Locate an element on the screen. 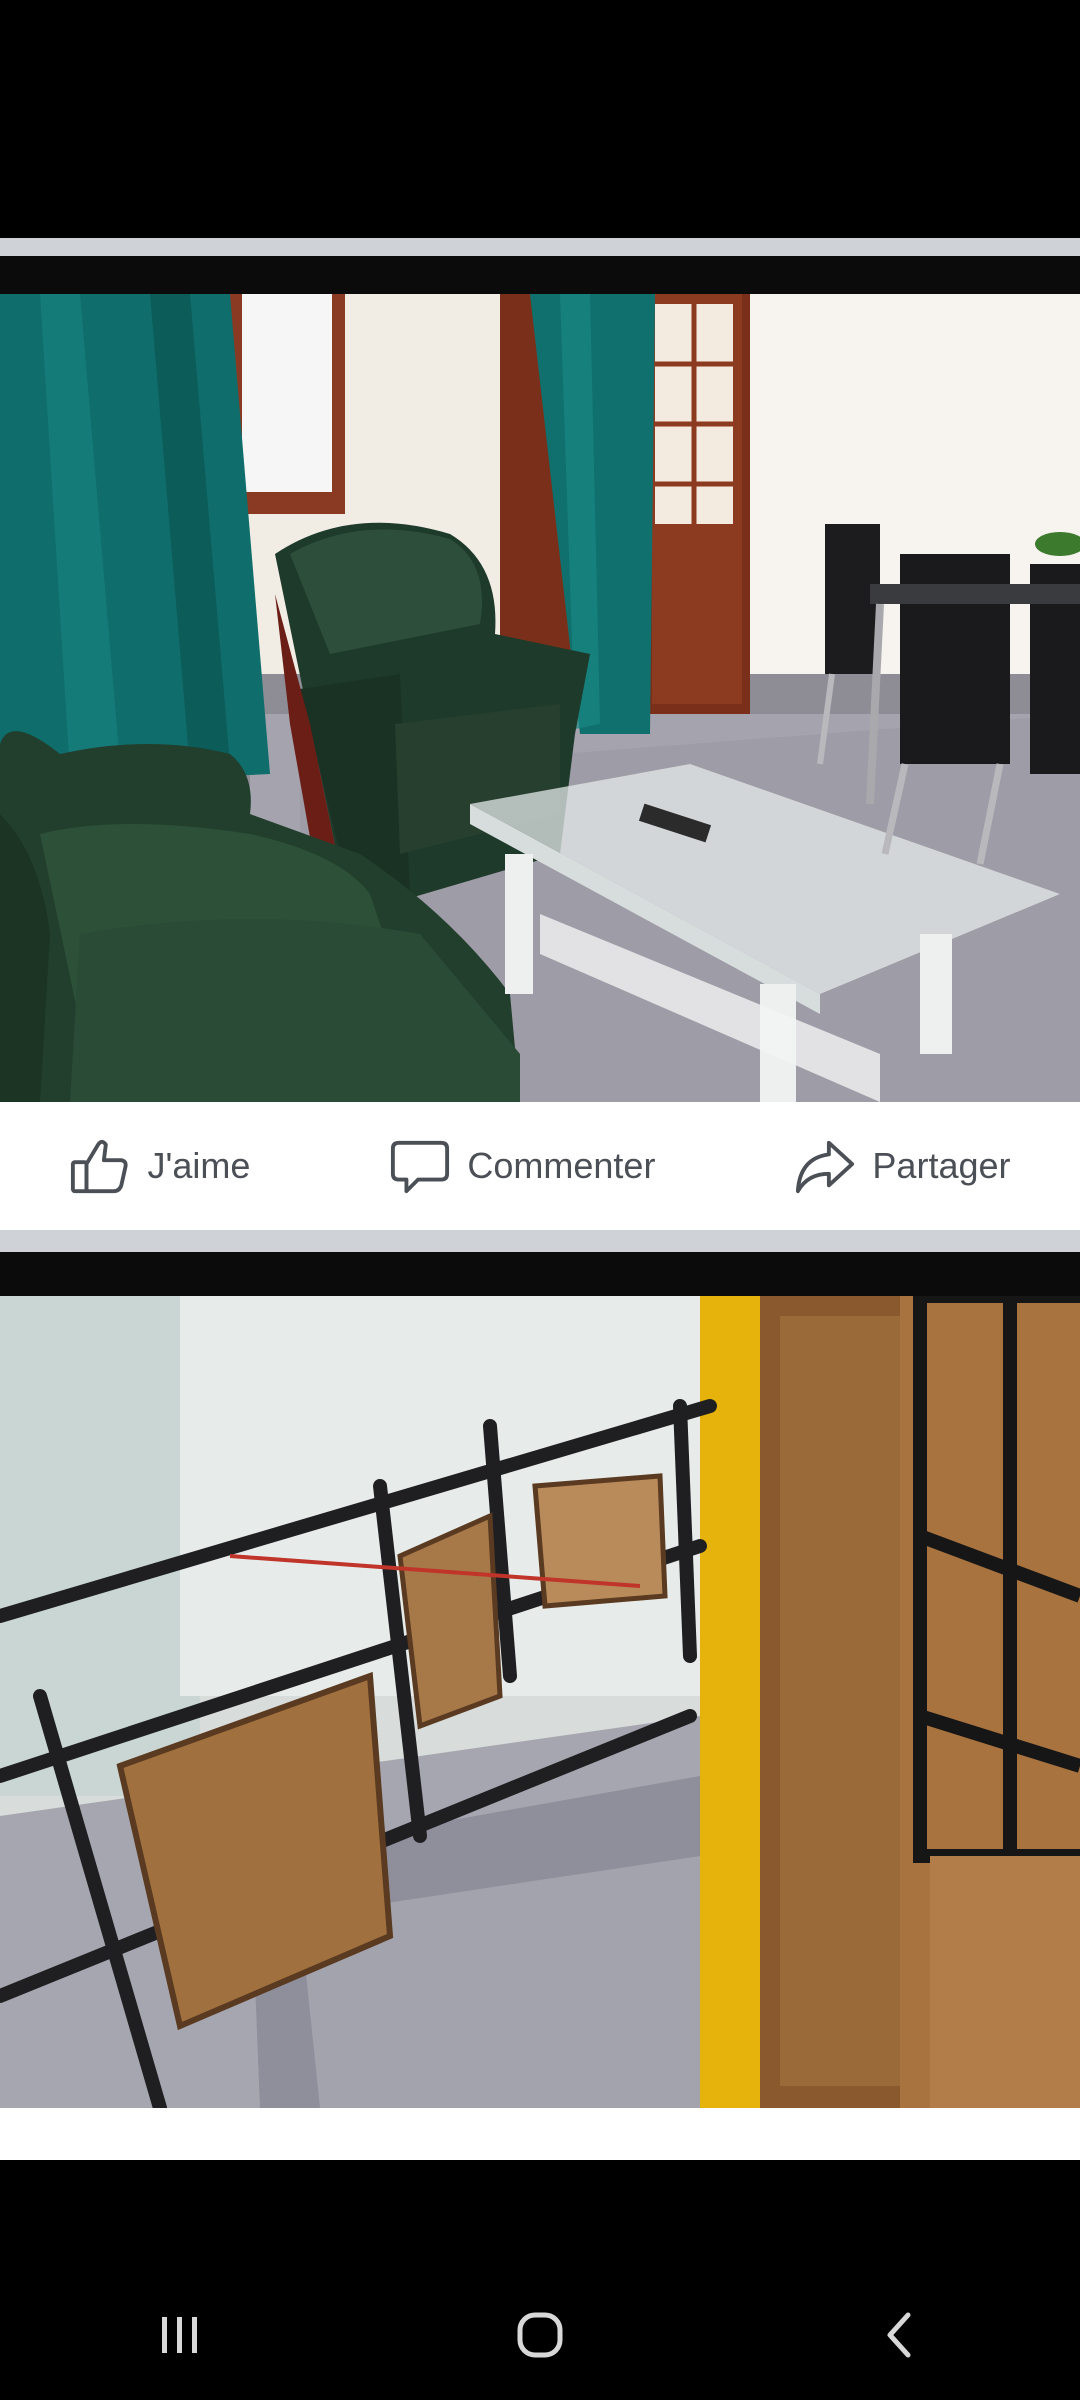 The image size is (1080, 2400). bottom-black-area is located at coordinates (540, 2215).